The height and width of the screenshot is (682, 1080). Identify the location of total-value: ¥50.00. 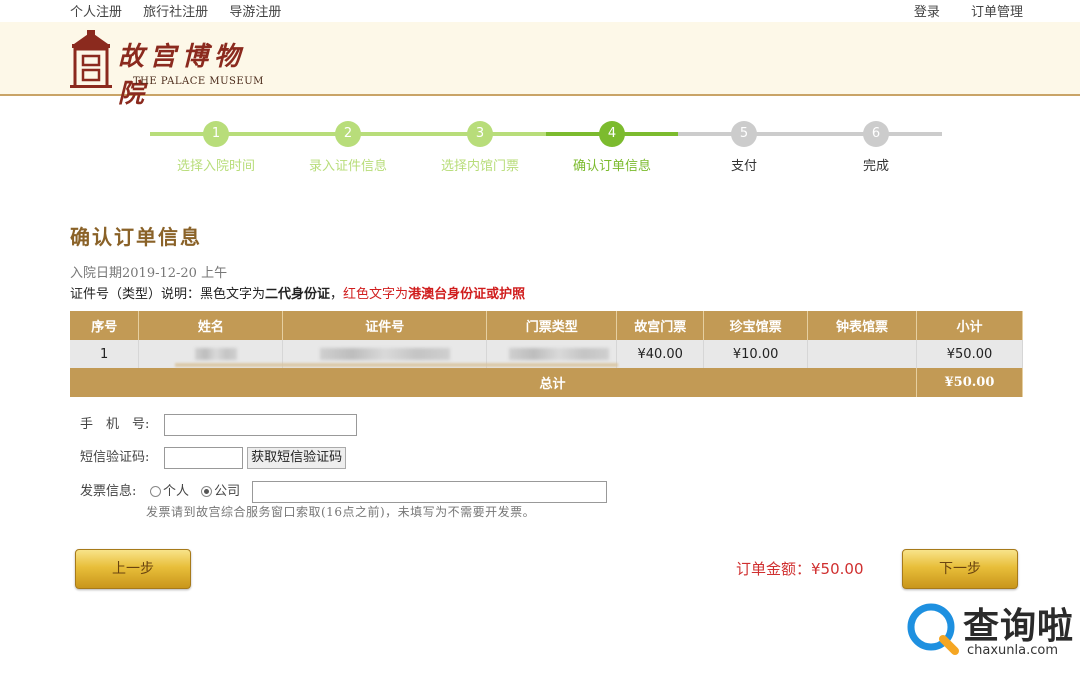
(969, 382).